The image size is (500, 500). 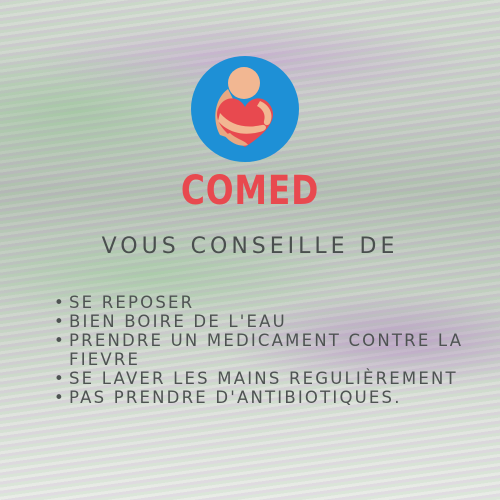 What do you see at coordinates (263, 378) in the screenshot?
I see `advice-text: SE LAVER LES MAINS REGULIÈREMENT` at bounding box center [263, 378].